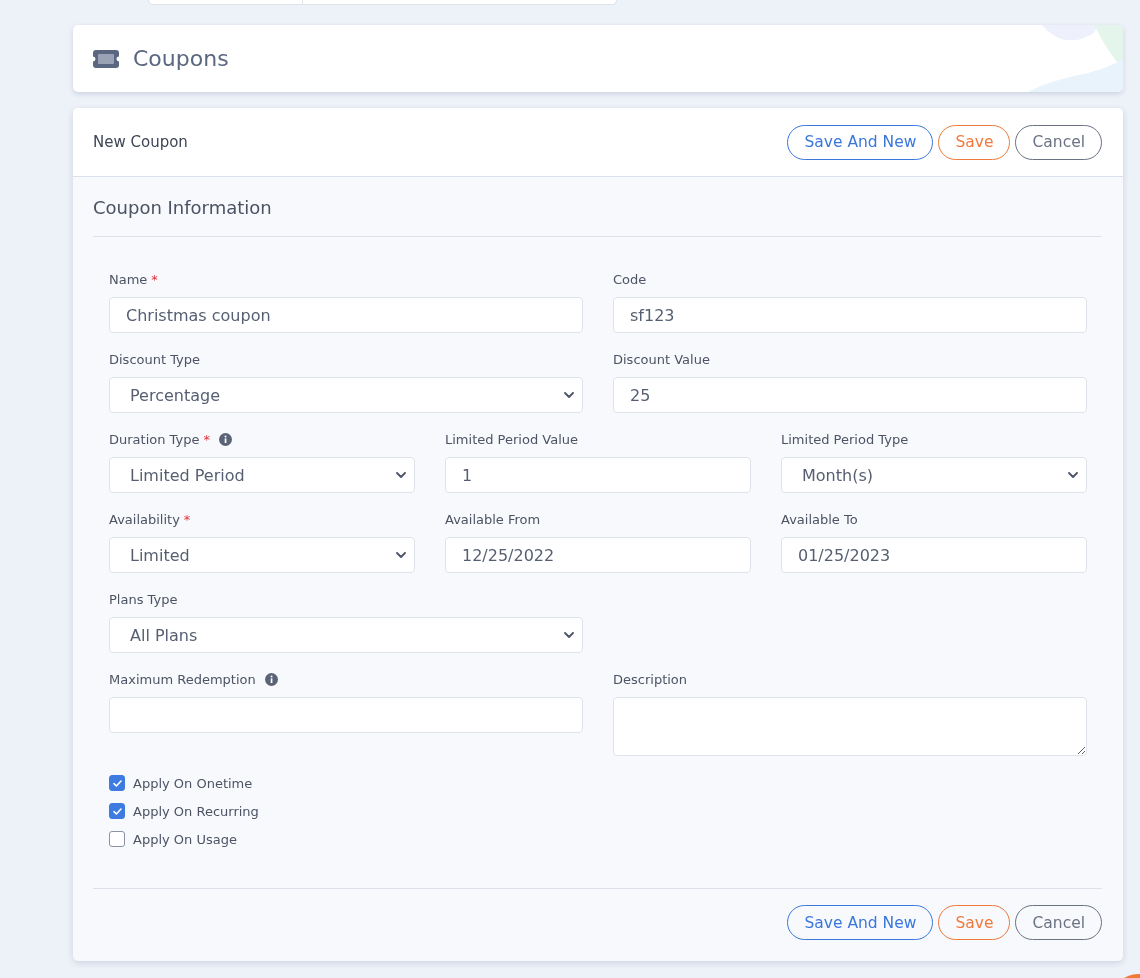 This screenshot has height=978, width=1140. Describe the element at coordinates (661, 359) in the screenshot. I see `field-label: Discount Value` at that location.